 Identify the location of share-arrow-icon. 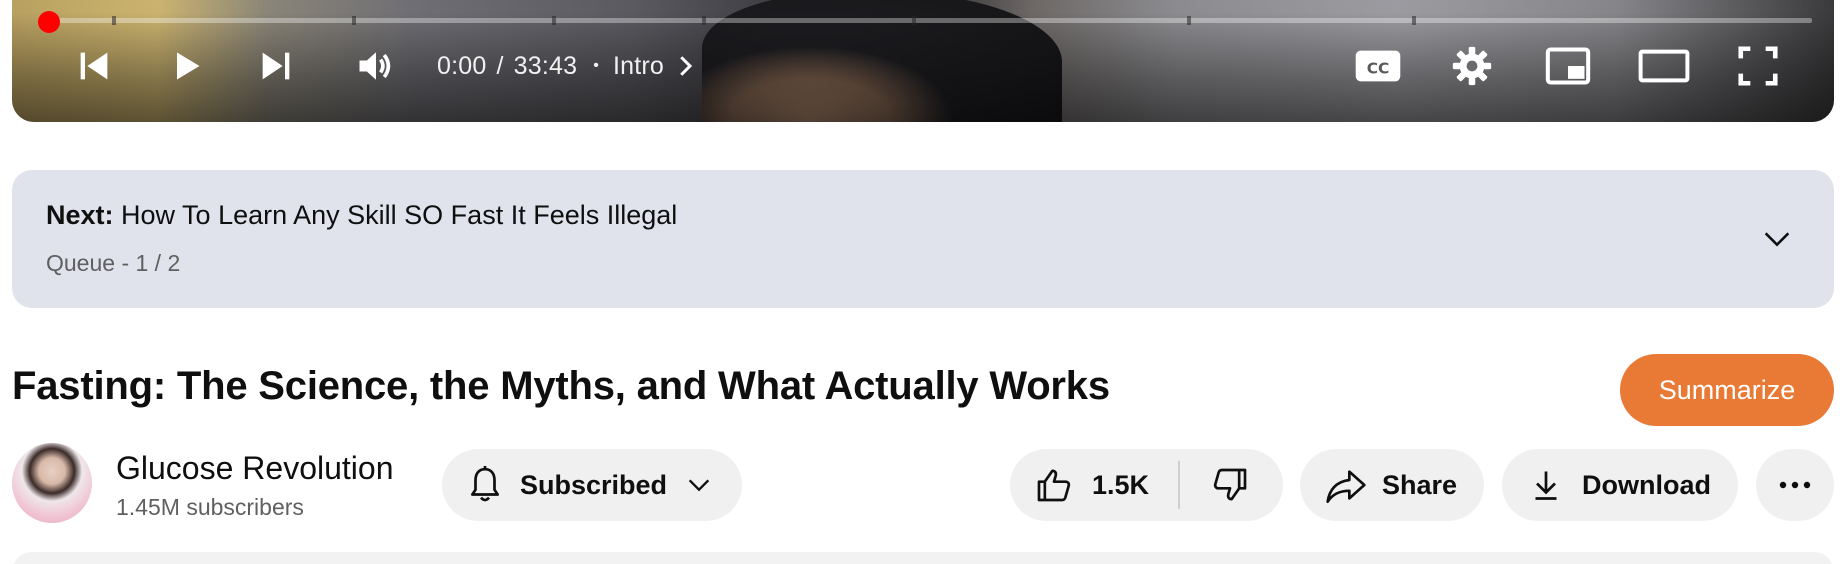
(1346, 486).